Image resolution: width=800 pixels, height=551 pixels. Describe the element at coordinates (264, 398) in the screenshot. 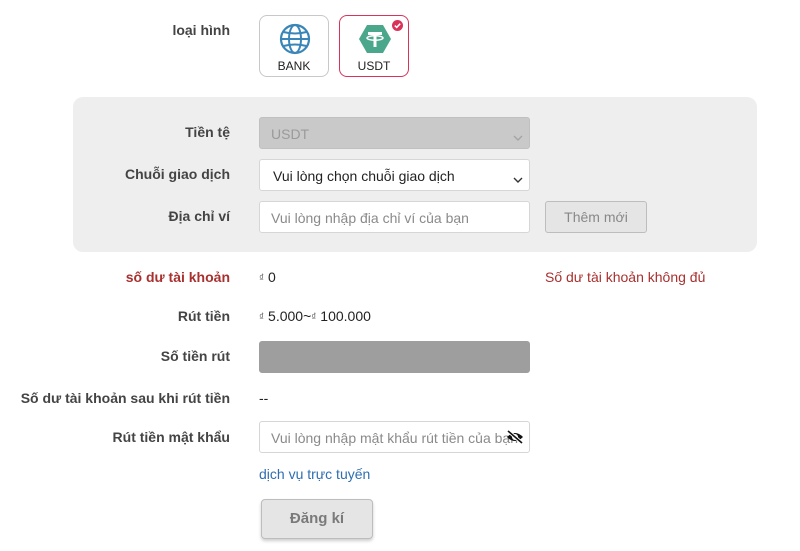

I see `after-balance-value: --` at that location.